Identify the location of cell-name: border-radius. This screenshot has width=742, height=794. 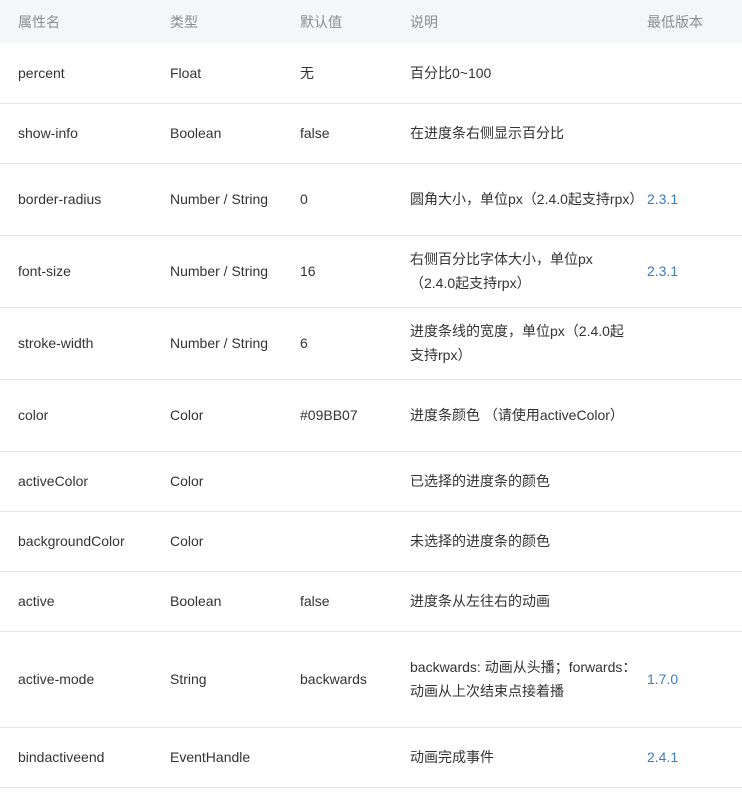
(76, 199).